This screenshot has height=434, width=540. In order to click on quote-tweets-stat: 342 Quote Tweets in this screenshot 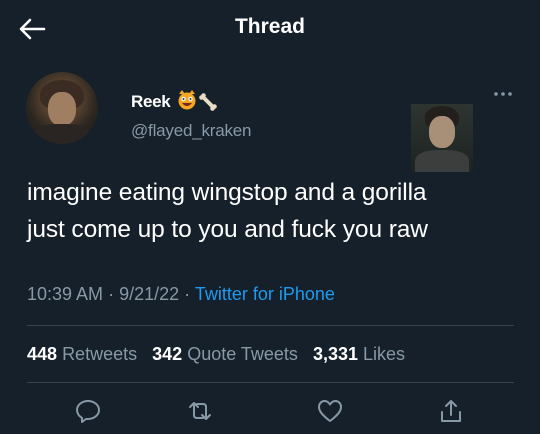, I will do `click(225, 354)`.